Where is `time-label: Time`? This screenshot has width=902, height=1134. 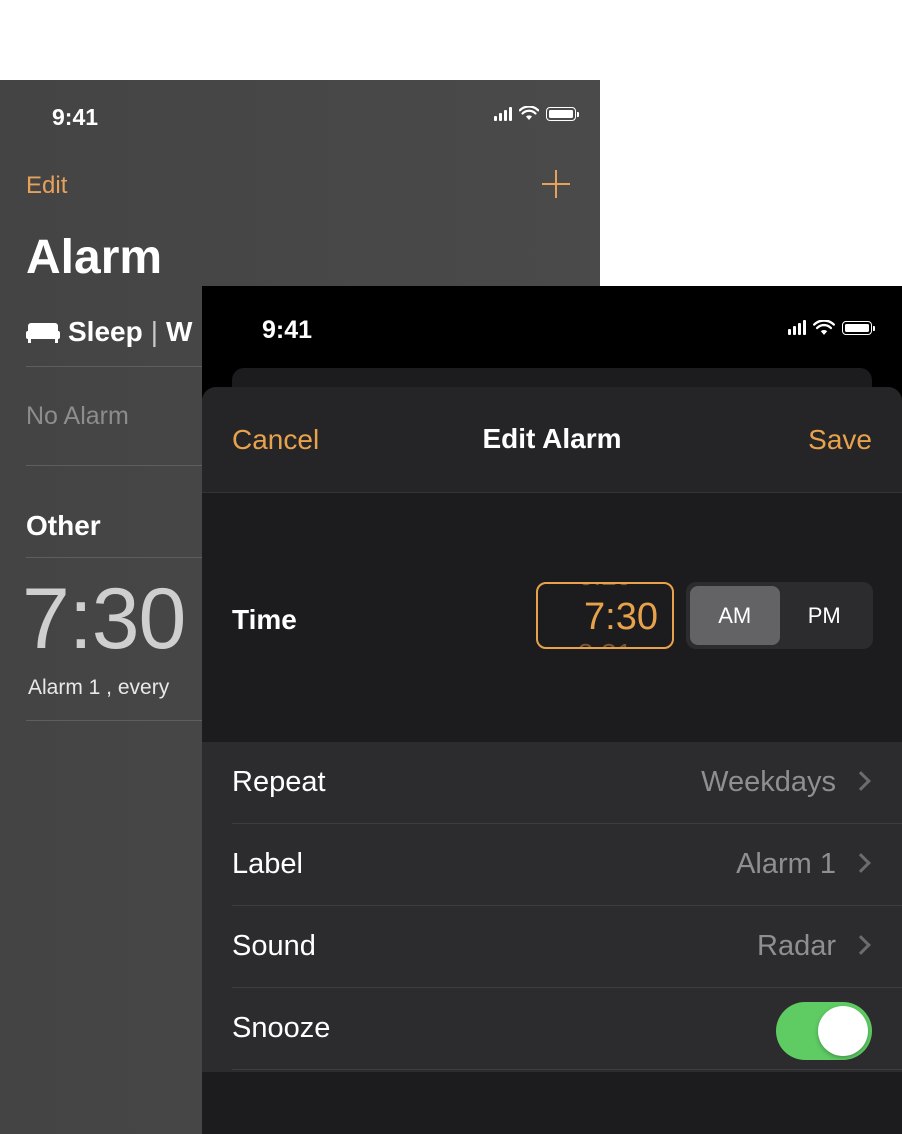
time-label: Time is located at coordinates (264, 619).